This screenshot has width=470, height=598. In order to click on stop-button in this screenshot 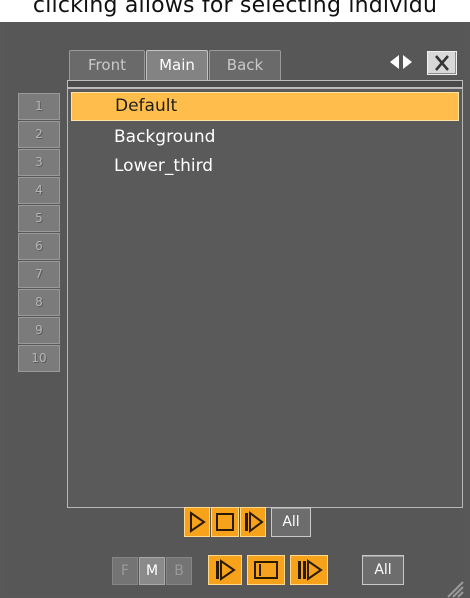, I will do `click(225, 522)`.